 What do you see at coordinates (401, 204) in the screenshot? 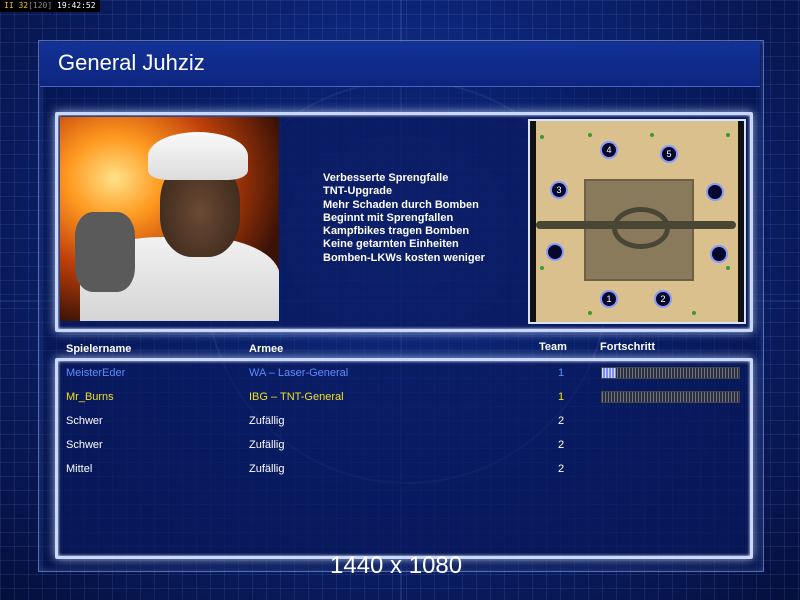
I see `trait-item: Mehr Schaden durch Bomben` at bounding box center [401, 204].